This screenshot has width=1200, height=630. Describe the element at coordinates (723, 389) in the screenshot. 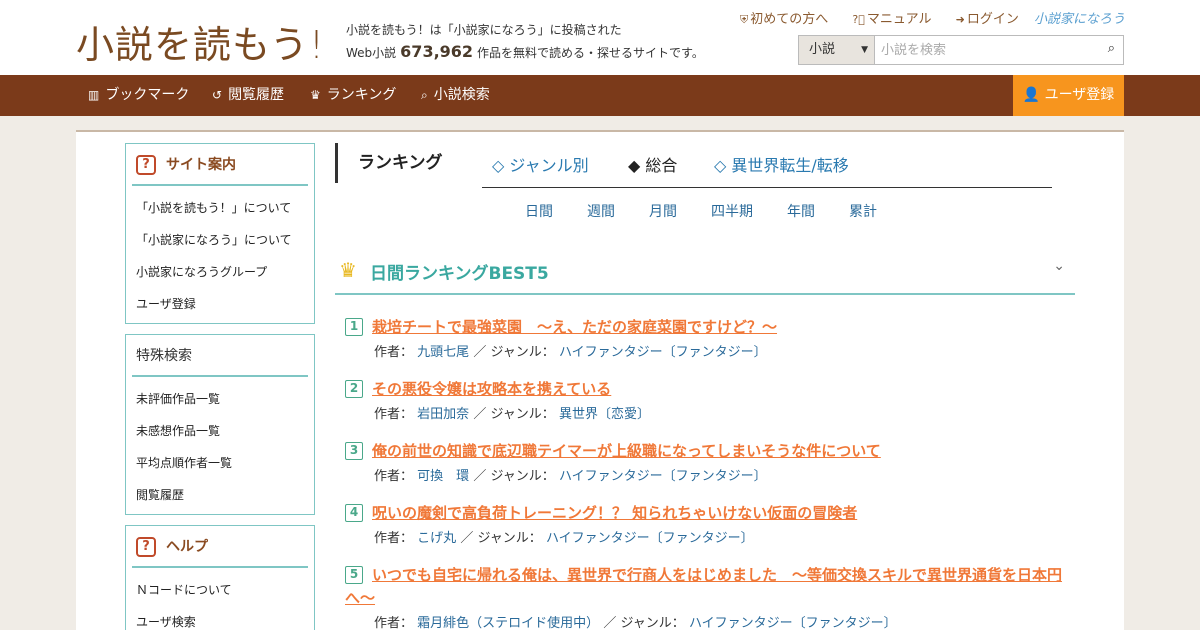

I see `novel-title-link: その悪役令嬢は攻略本を携えている` at that location.